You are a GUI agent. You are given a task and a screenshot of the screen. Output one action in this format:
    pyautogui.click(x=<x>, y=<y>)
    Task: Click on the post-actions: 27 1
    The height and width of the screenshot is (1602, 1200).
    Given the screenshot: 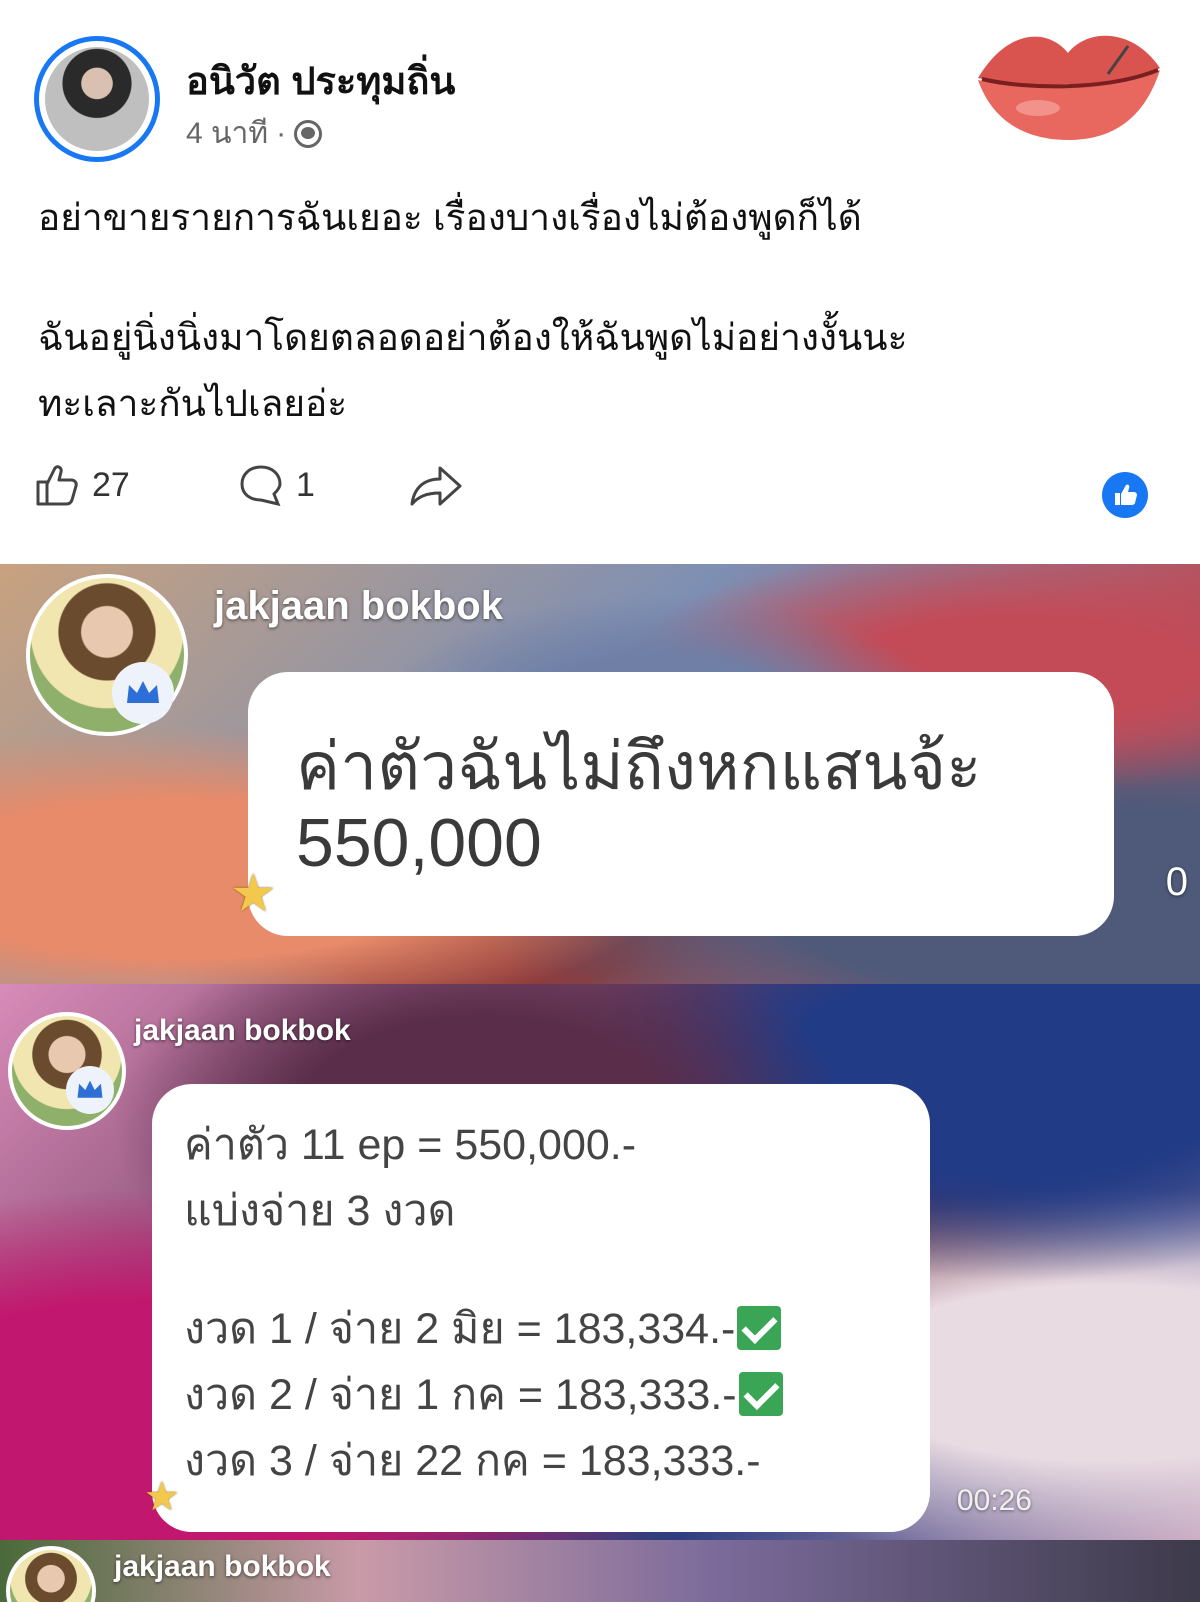 What is the action you would take?
    pyautogui.click(x=604, y=492)
    